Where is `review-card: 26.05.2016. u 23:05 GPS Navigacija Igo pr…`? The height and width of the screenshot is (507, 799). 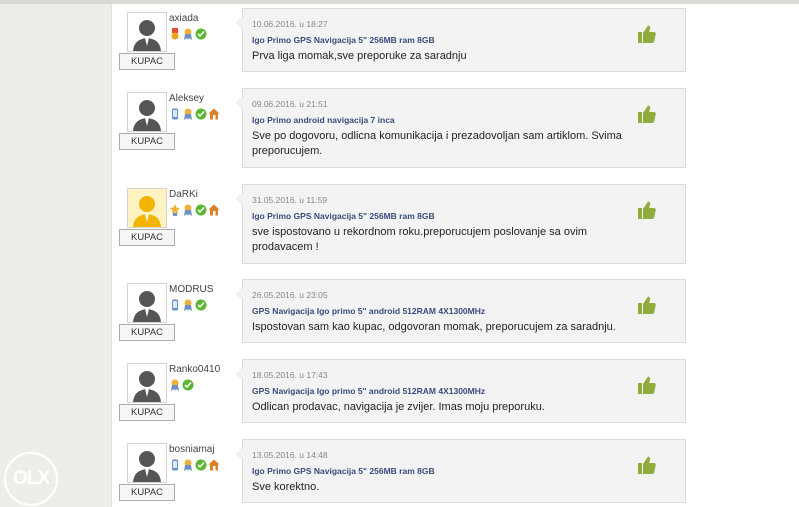
review-card: 26.05.2016. u 23:05 GPS Navigacija Igo pr… is located at coordinates (461, 311).